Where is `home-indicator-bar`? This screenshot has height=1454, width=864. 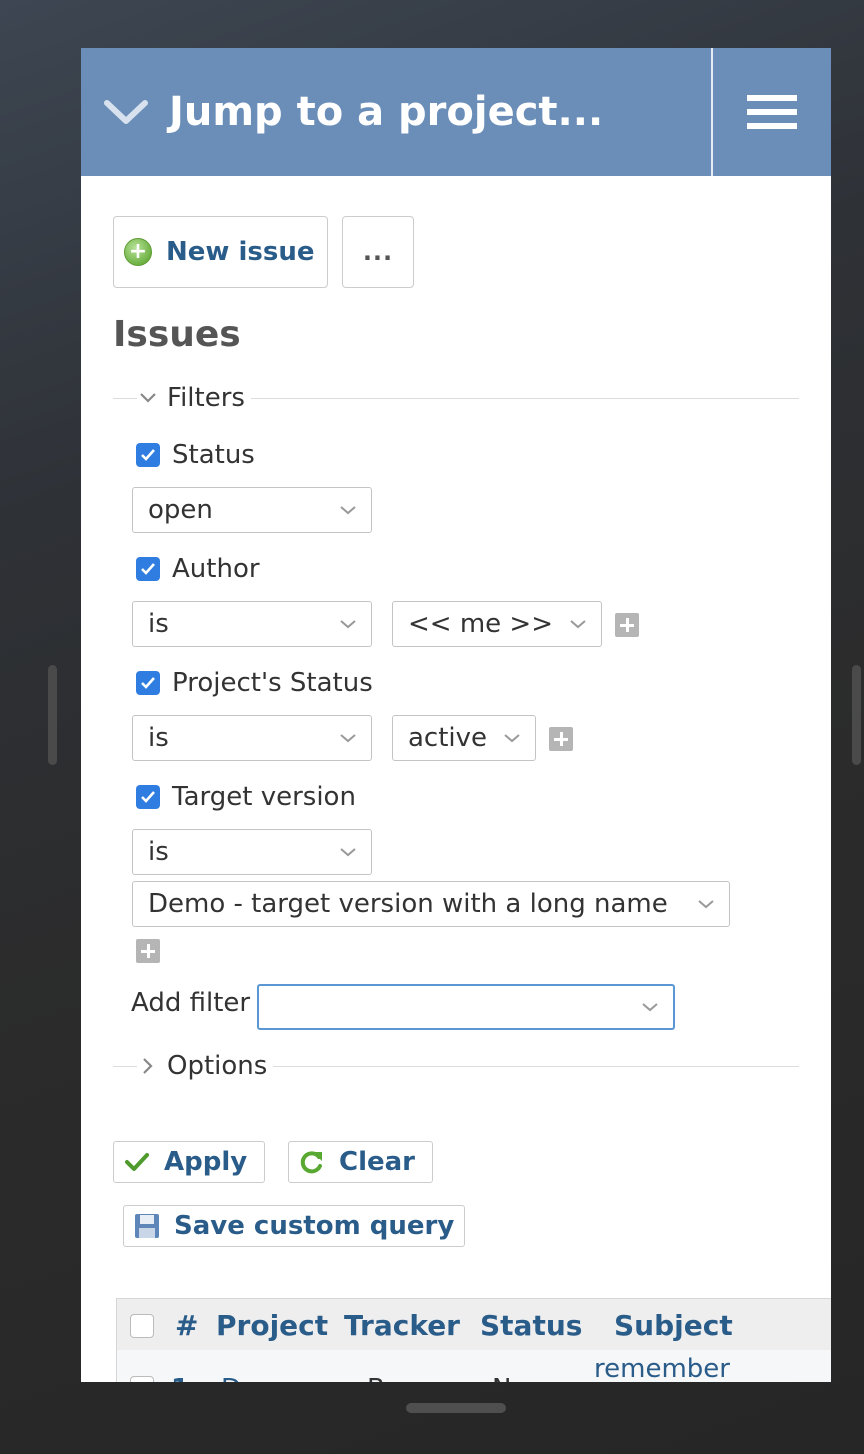
home-indicator-bar is located at coordinates (456, 1408).